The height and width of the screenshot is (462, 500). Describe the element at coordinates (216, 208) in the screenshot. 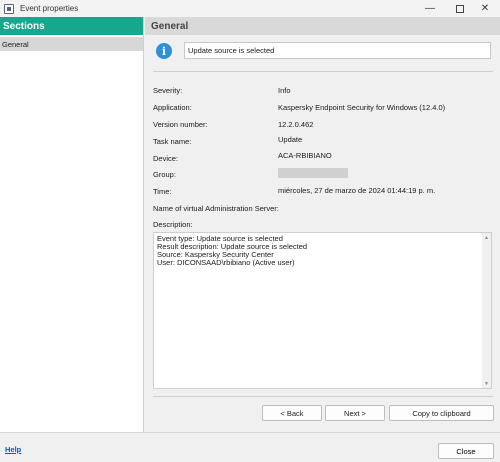

I see `virtual-server-label: Name of virtual Administration Server:` at that location.